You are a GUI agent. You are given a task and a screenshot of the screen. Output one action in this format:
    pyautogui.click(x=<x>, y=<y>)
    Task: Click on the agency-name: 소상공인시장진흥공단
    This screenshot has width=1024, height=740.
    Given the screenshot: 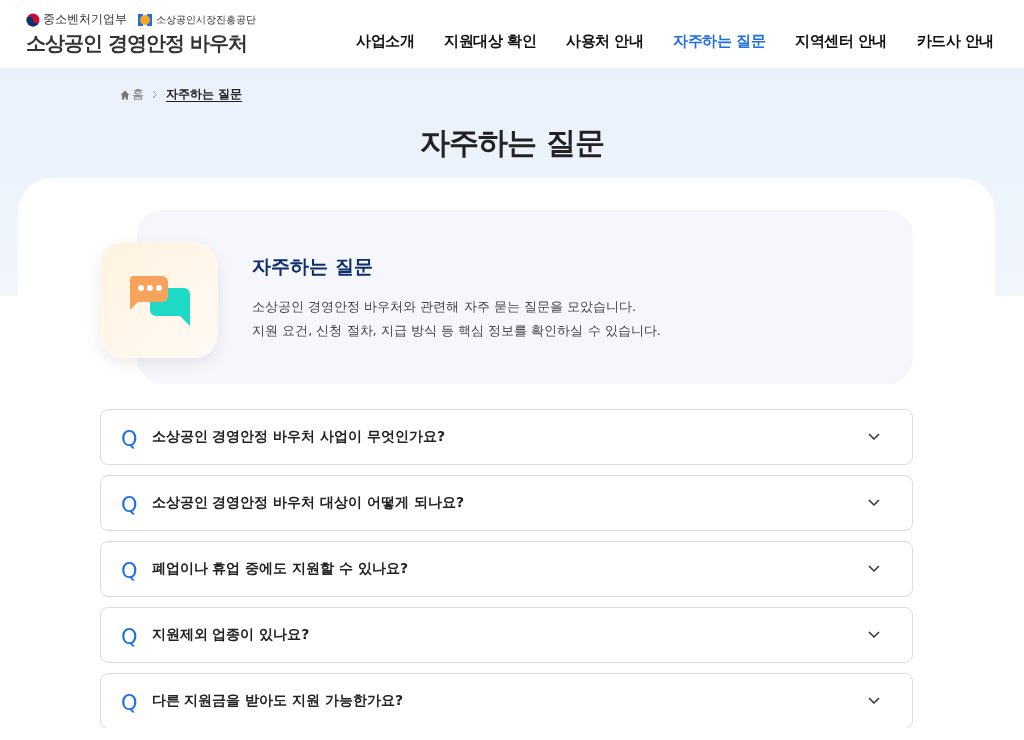 What is the action you would take?
    pyautogui.click(x=196, y=19)
    